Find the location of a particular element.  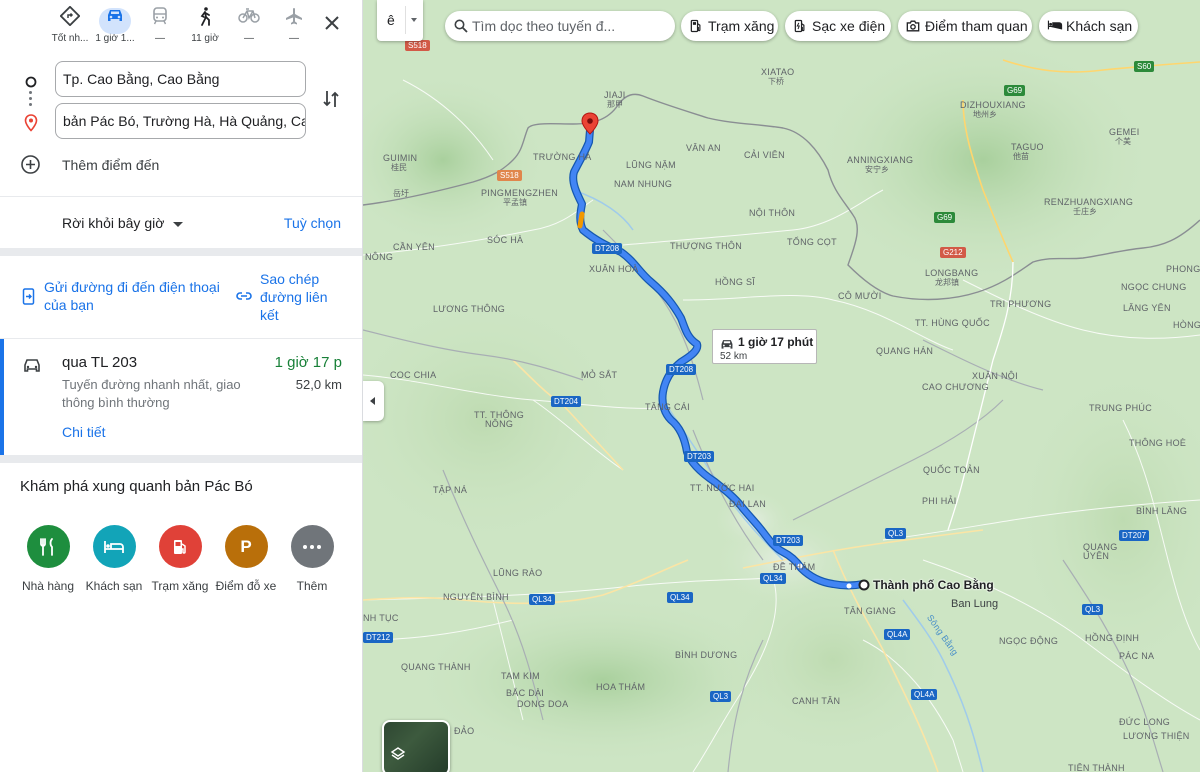

place-label: TT. NƯỚC HAI is located at coordinates (722, 488).